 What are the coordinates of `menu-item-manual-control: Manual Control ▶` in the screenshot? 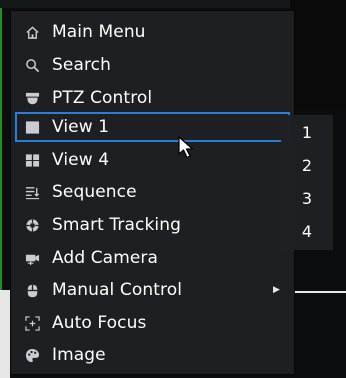 It's located at (152, 290).